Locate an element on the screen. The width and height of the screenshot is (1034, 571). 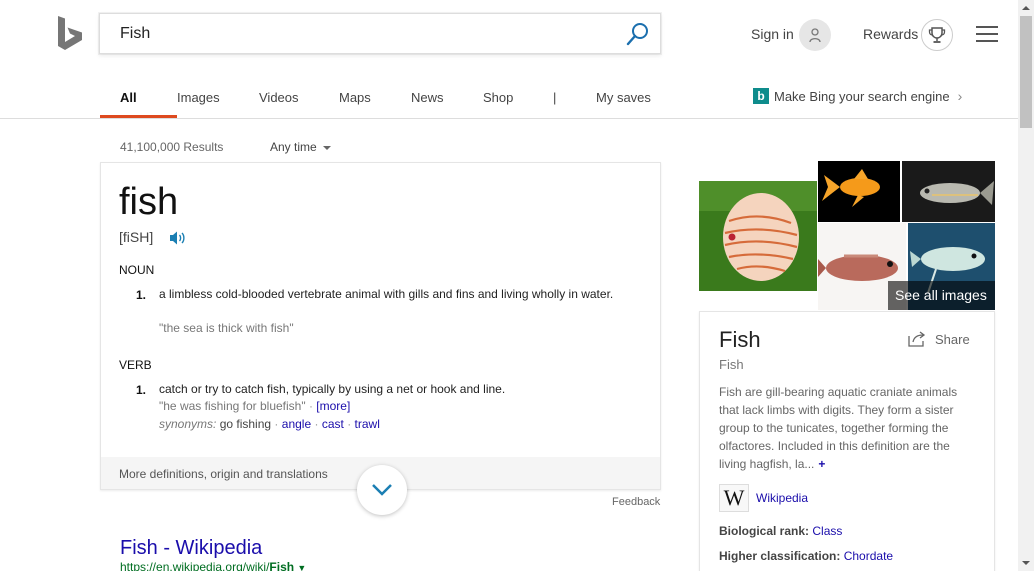
speaker-icon is located at coordinates (178, 238).